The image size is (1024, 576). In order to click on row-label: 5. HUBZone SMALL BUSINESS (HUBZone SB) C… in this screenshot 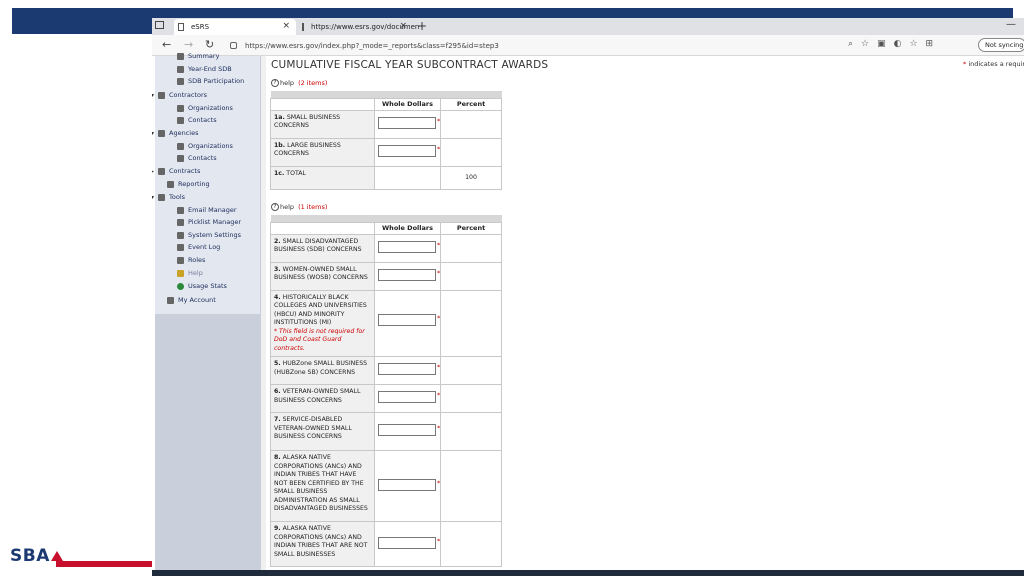, I will do `click(322, 370)`.